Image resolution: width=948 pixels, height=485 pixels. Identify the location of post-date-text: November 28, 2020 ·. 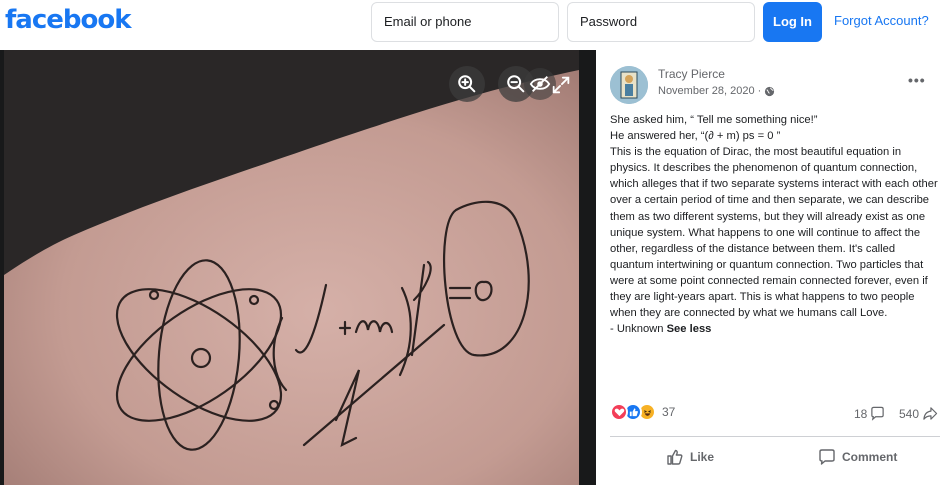
(710, 91).